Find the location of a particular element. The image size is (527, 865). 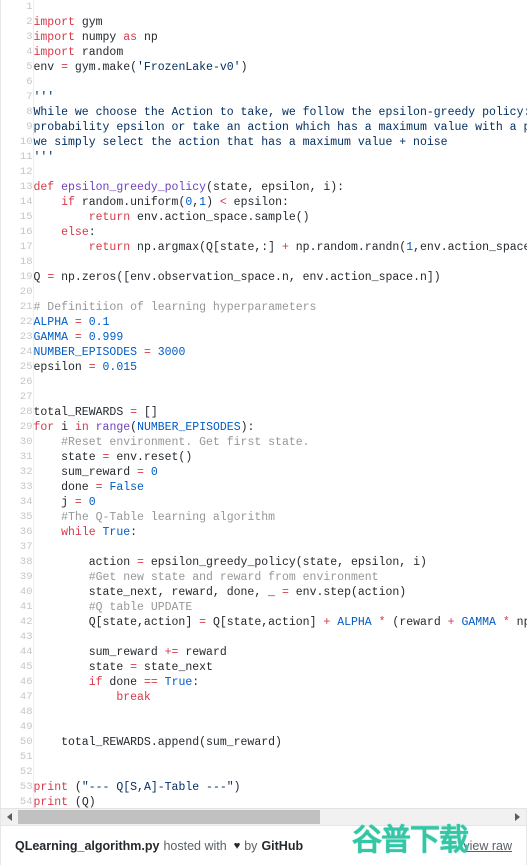

code-token: state is located at coordinates (68, 457).